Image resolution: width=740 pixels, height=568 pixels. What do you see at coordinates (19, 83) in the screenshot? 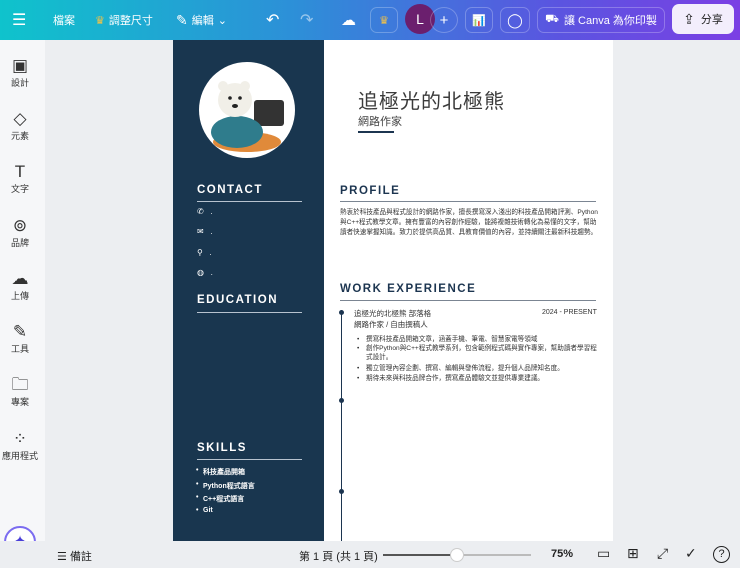
I see `sidebar-label: 設計` at bounding box center [19, 83].